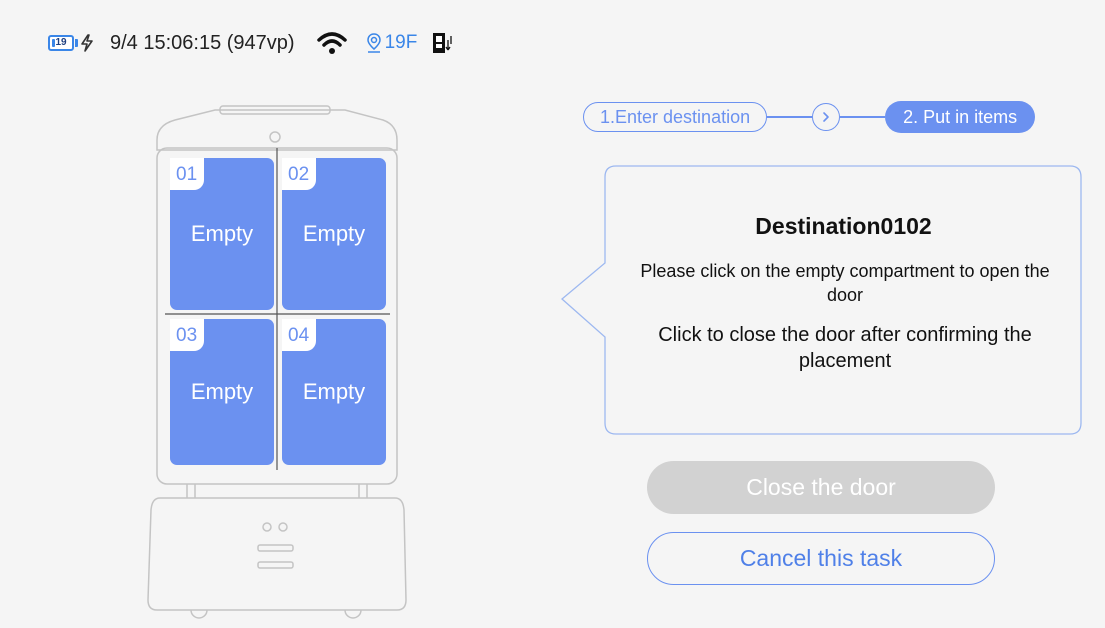 The image size is (1105, 628). What do you see at coordinates (373, 43) in the screenshot?
I see `location-pin-icon` at bounding box center [373, 43].